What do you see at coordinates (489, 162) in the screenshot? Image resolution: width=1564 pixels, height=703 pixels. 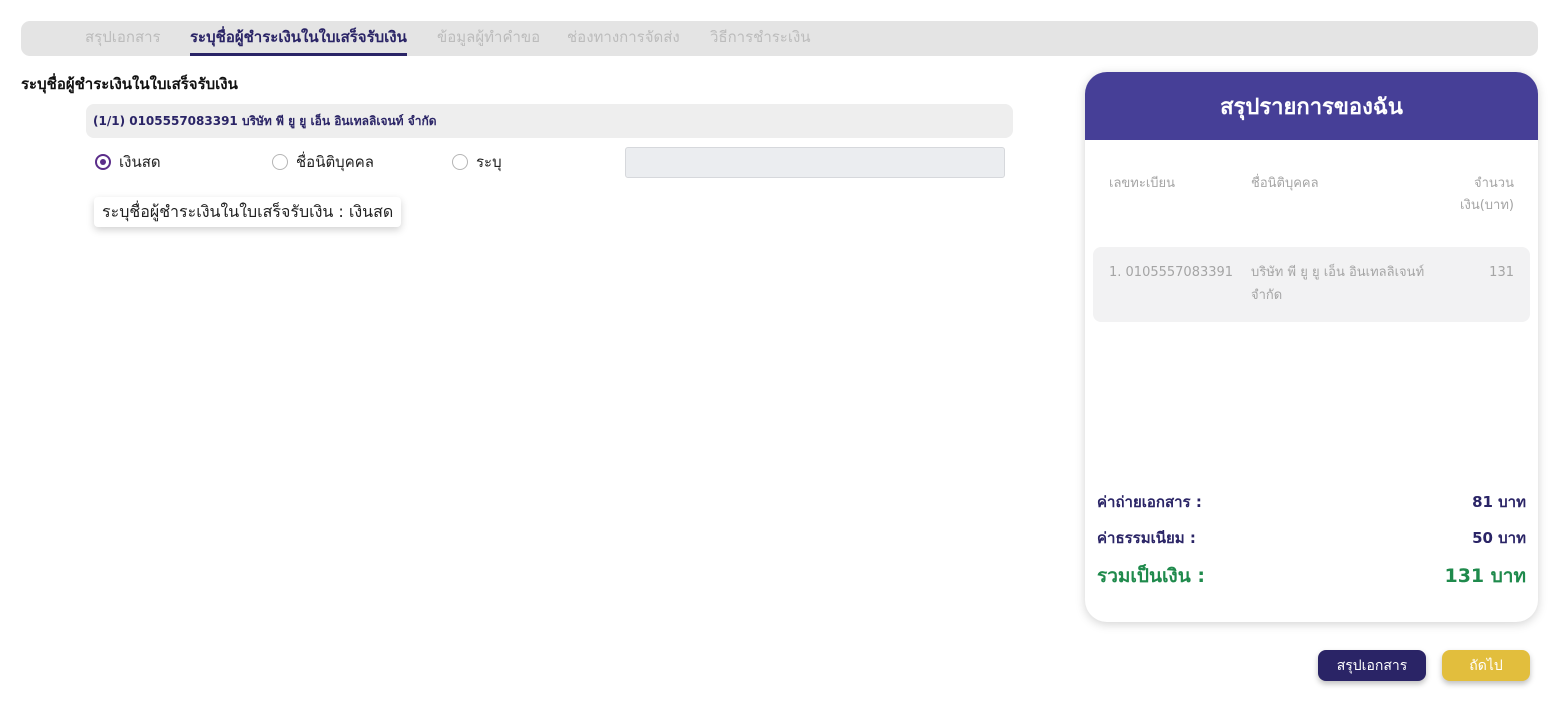 I see `radio-specify-label: ระบุ` at bounding box center [489, 162].